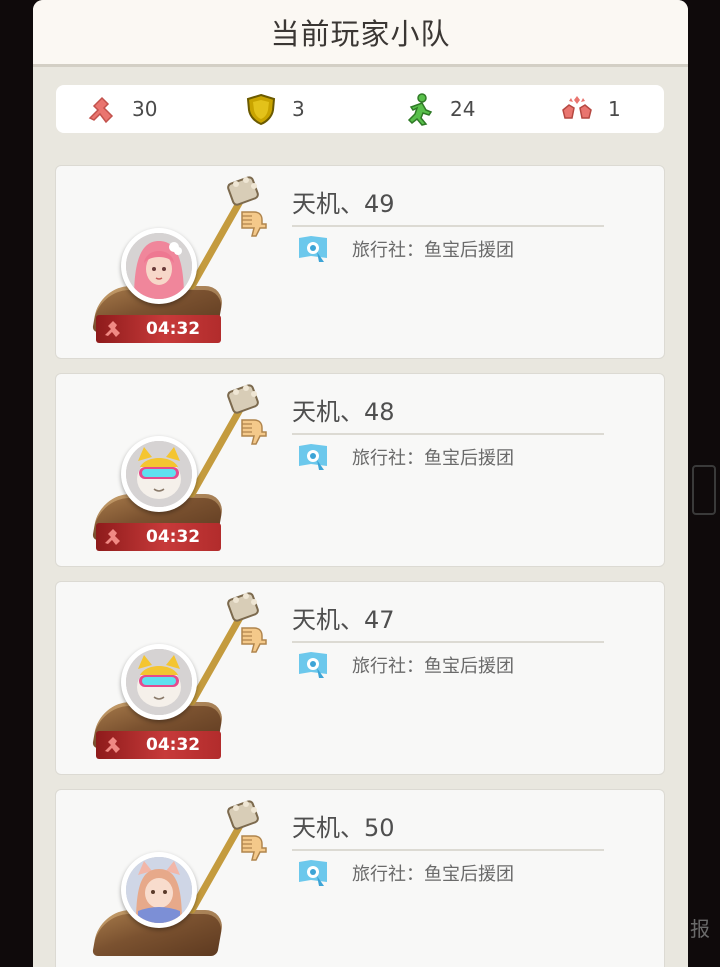 This screenshot has width=720, height=967. What do you see at coordinates (438, 109) in the screenshot?
I see `stat-survivors: 24` at bounding box center [438, 109].